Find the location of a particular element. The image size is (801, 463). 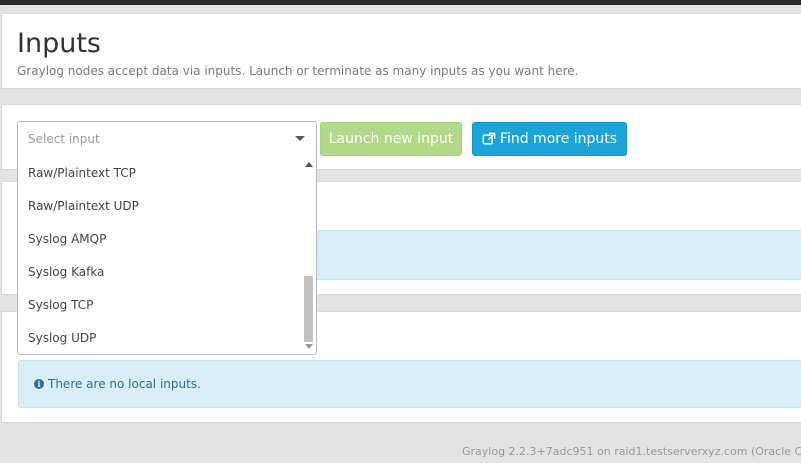

no-local-inputs-message: i There are no local inputs. is located at coordinates (117, 384).